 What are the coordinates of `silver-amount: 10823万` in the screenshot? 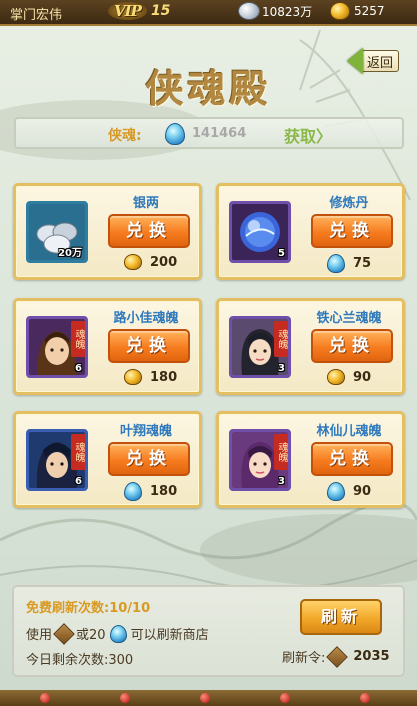 It's located at (287, 11).